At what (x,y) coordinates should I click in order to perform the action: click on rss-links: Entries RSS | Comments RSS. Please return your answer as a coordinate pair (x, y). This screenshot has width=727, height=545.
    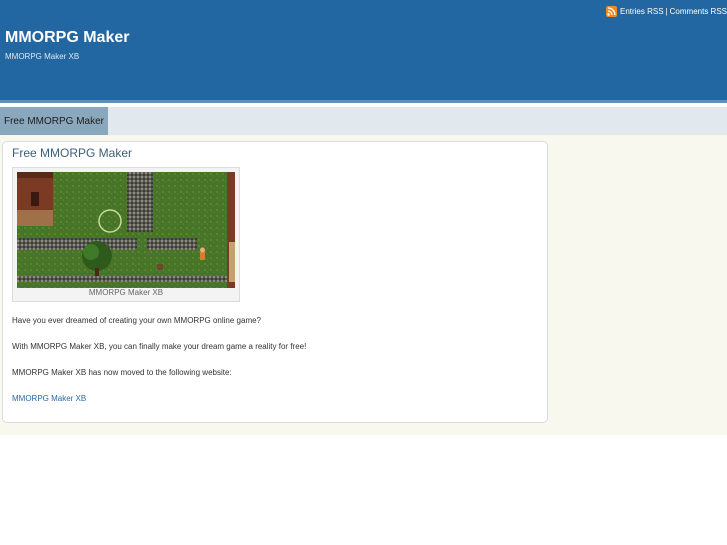
    Looking at the image, I should click on (666, 11).